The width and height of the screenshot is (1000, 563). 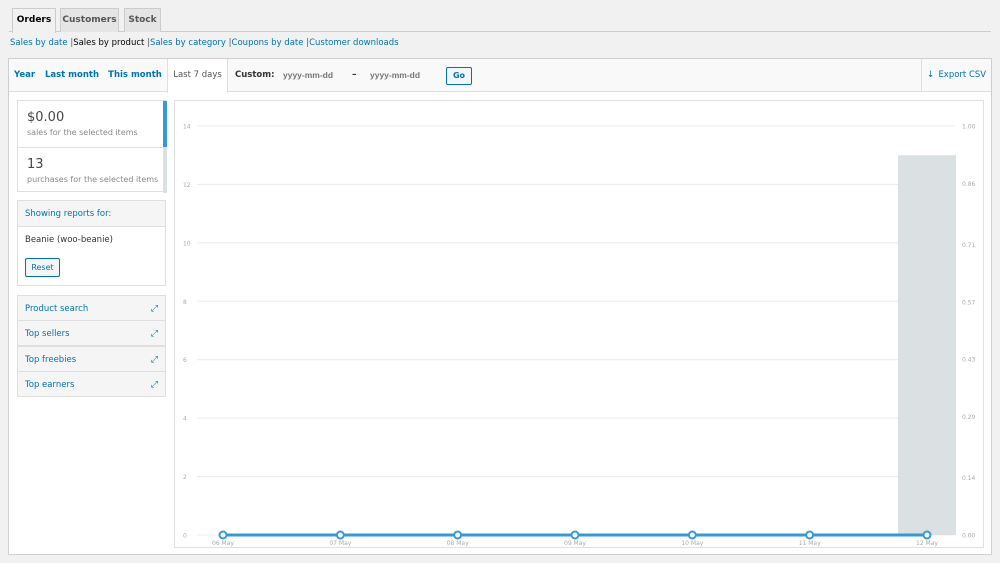 I want to click on x-tick-label: 06 May, so click(x=223, y=543).